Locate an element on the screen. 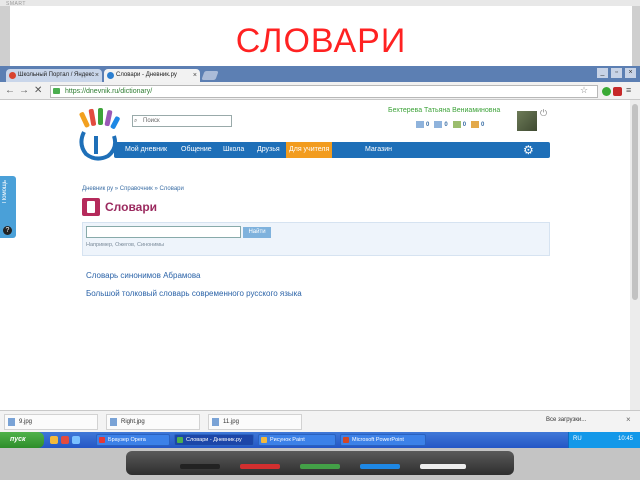 The width and height of the screenshot is (640, 480). powerpoint-icon is located at coordinates (346, 440).